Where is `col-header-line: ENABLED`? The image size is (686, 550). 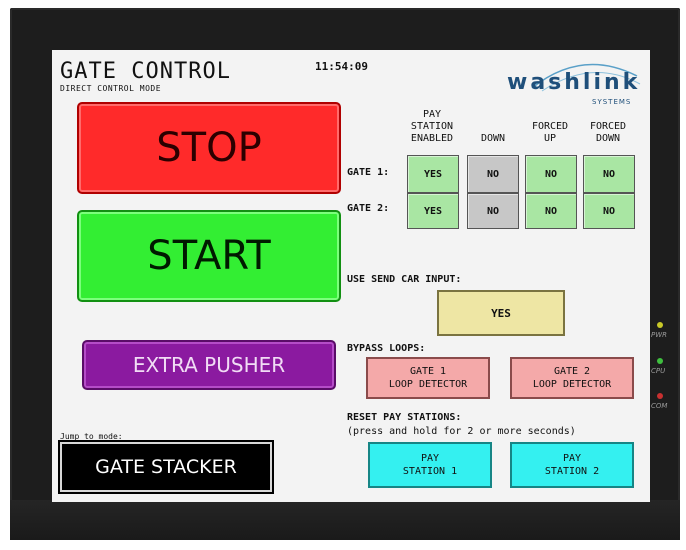 col-header-line: ENABLED is located at coordinates (432, 138).